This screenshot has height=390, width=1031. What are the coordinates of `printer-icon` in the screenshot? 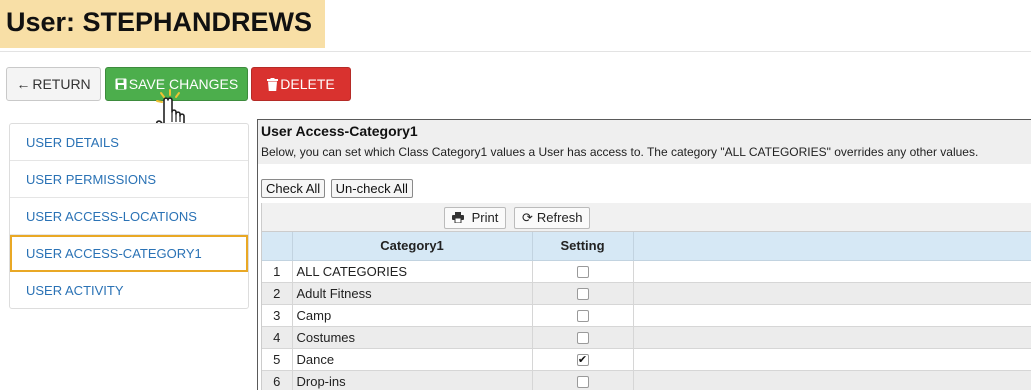 It's located at (462, 217).